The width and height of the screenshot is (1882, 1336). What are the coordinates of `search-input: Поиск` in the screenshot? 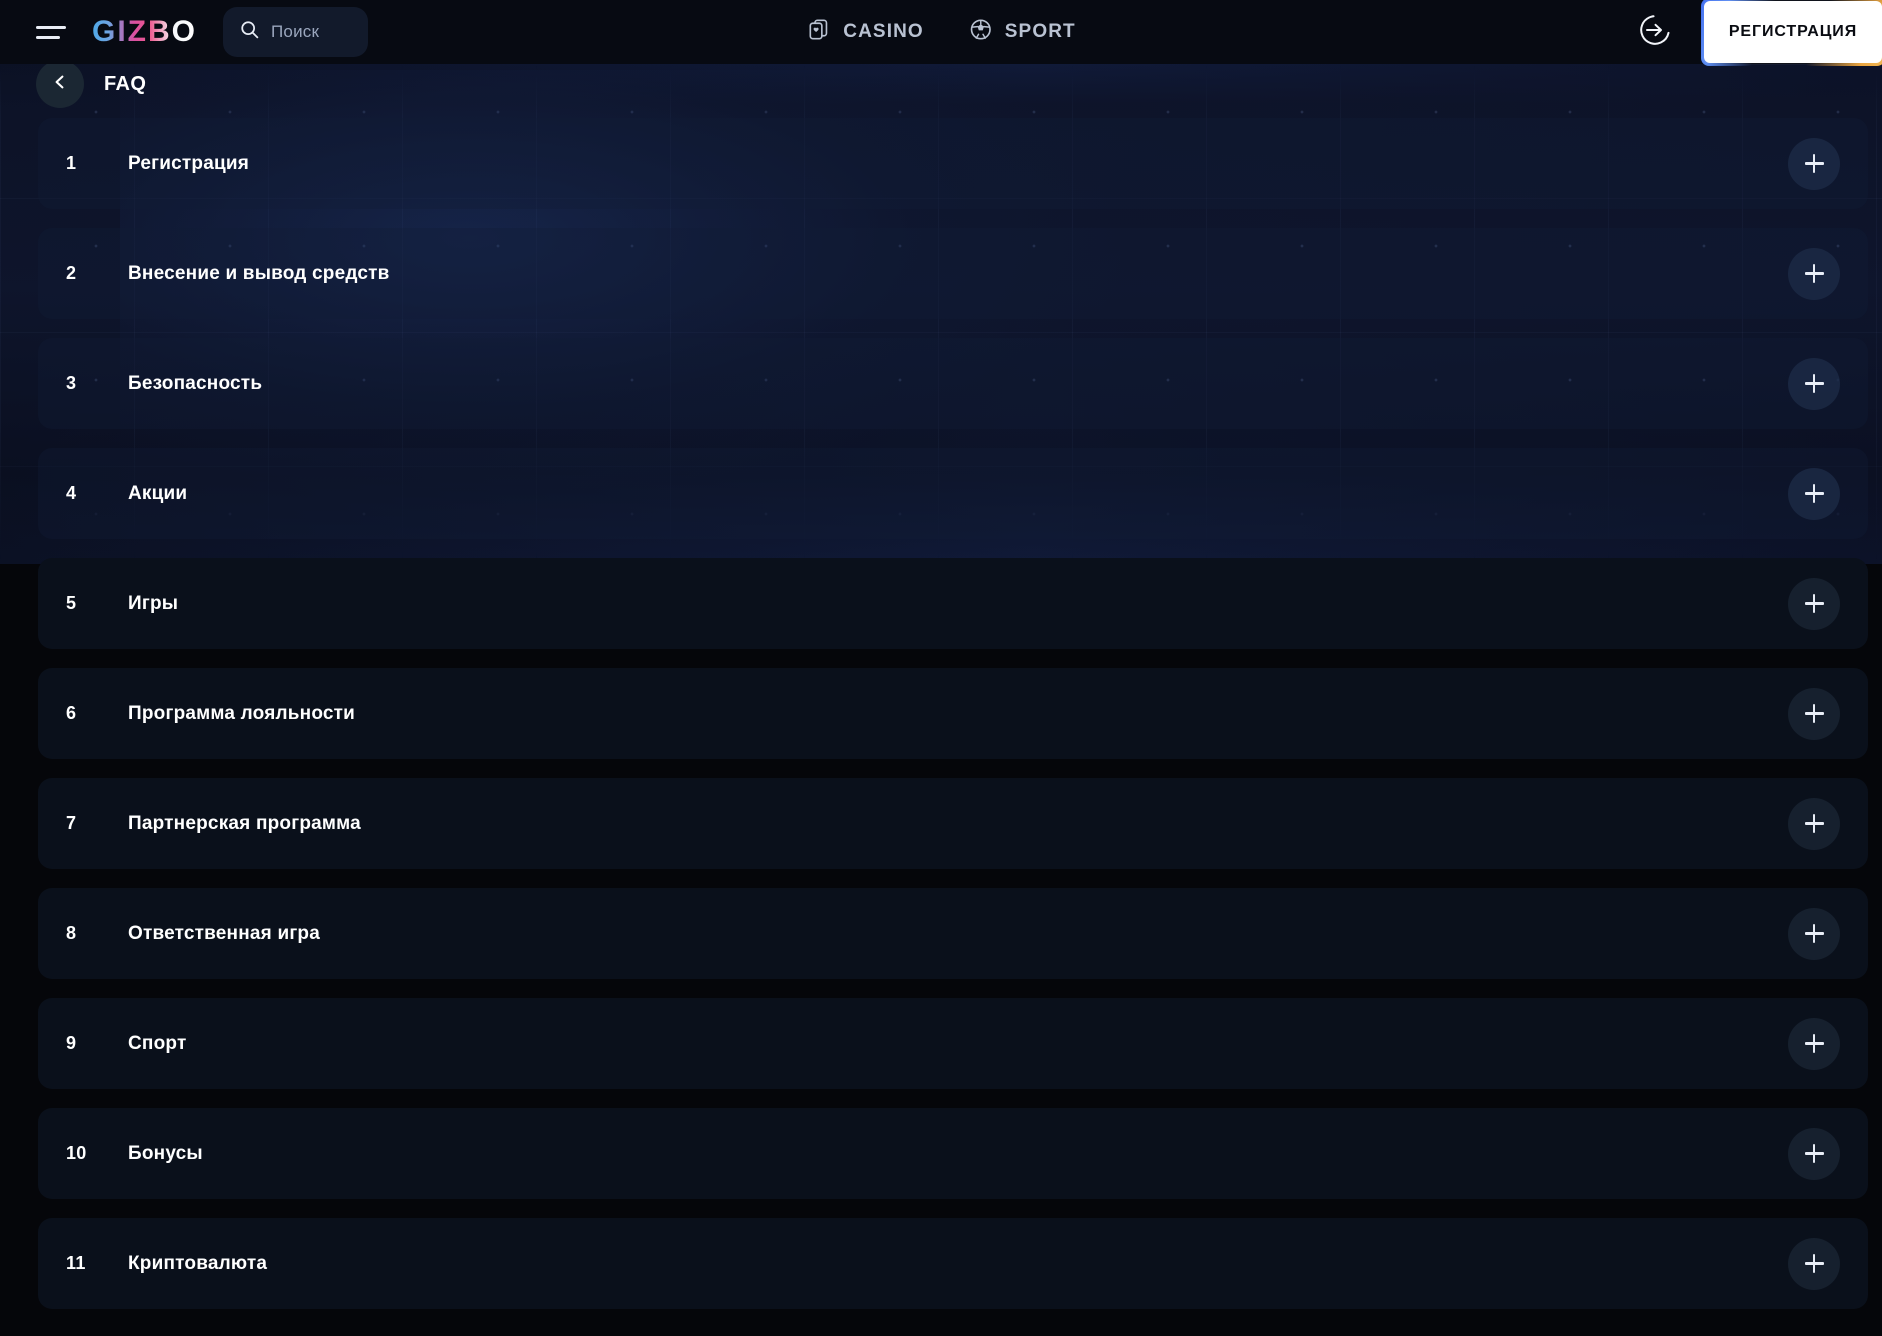 It's located at (295, 32).